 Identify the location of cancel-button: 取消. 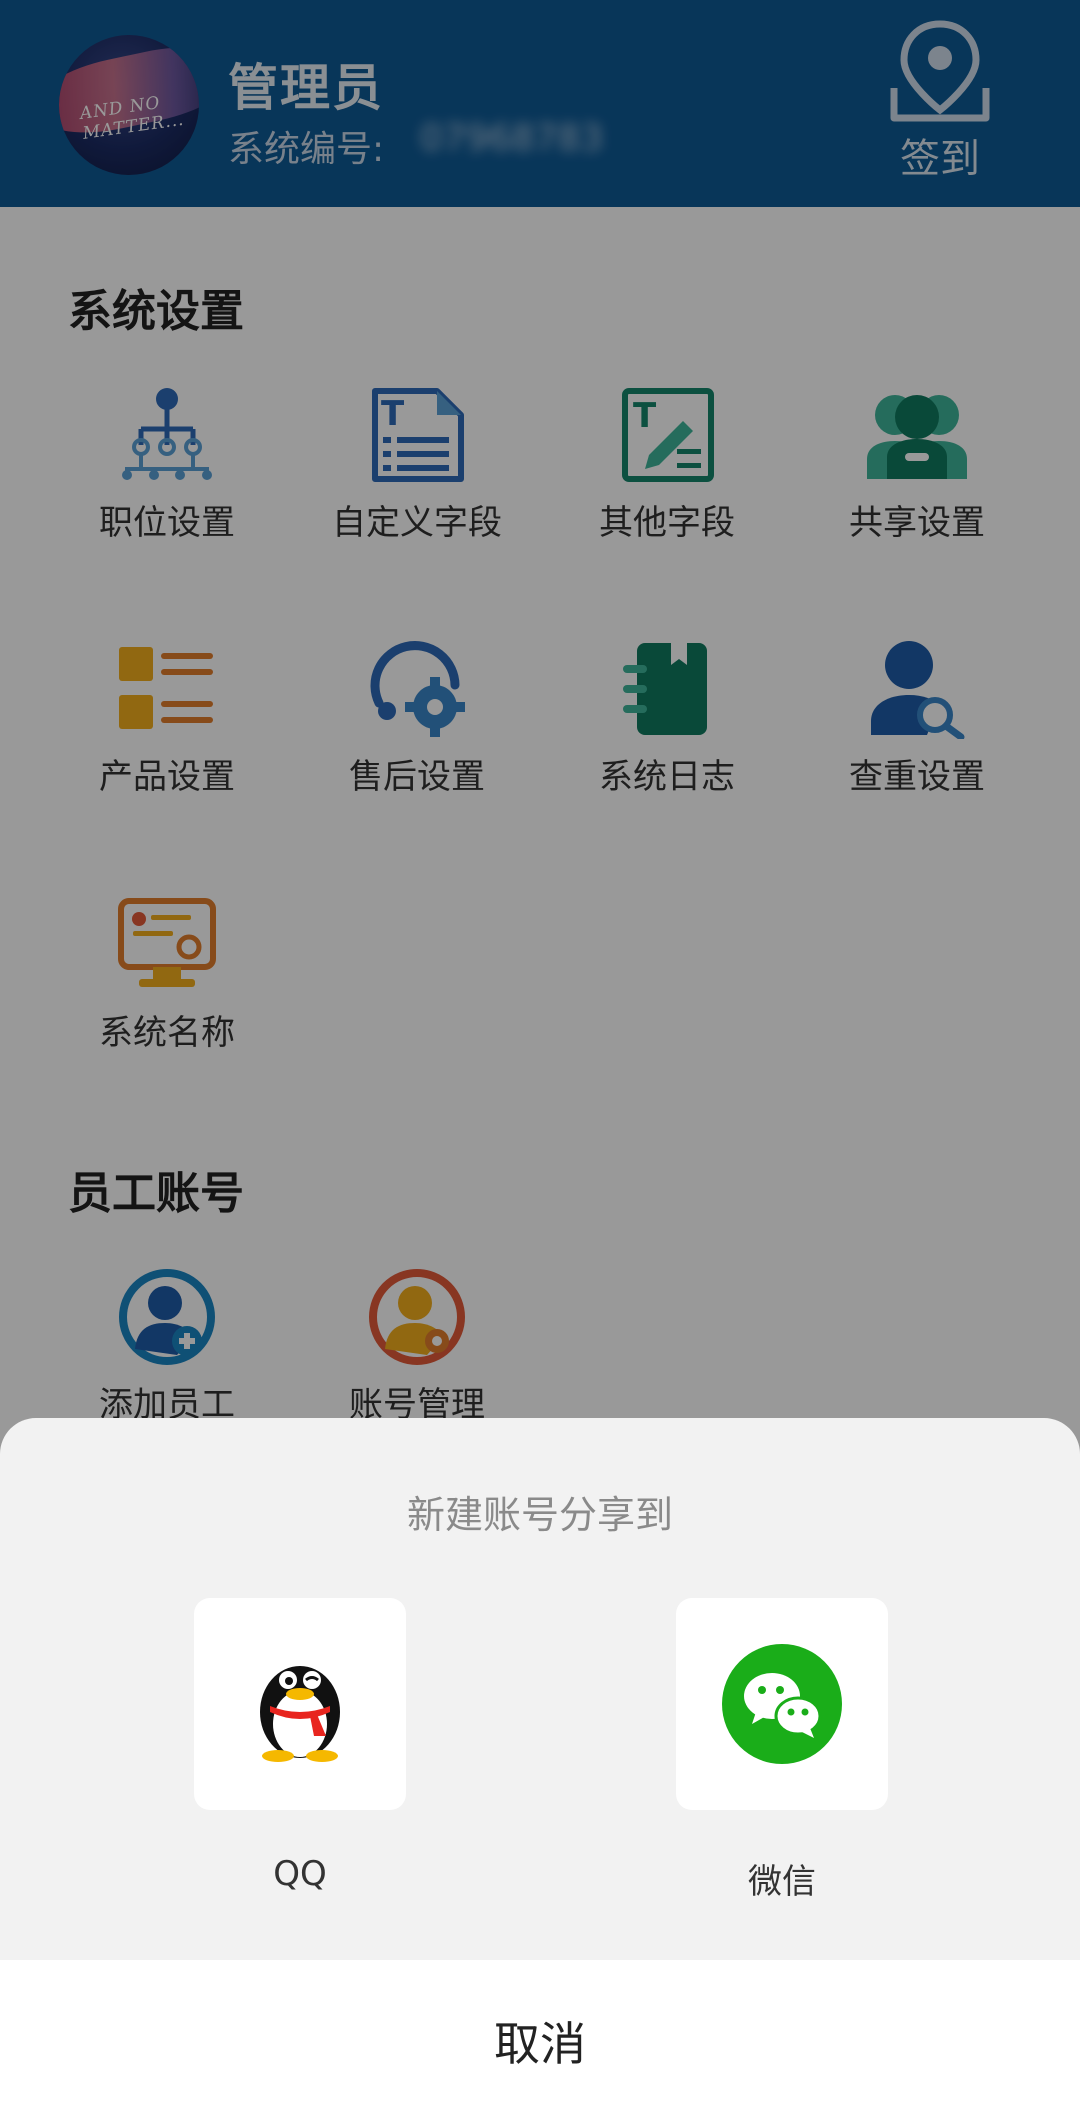
(540, 2040).